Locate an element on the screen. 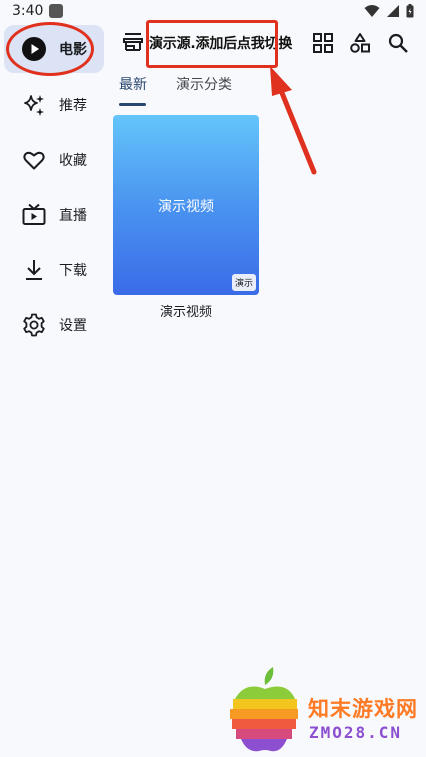 This screenshot has width=426, height=757. battery-icon is located at coordinates (410, 11).